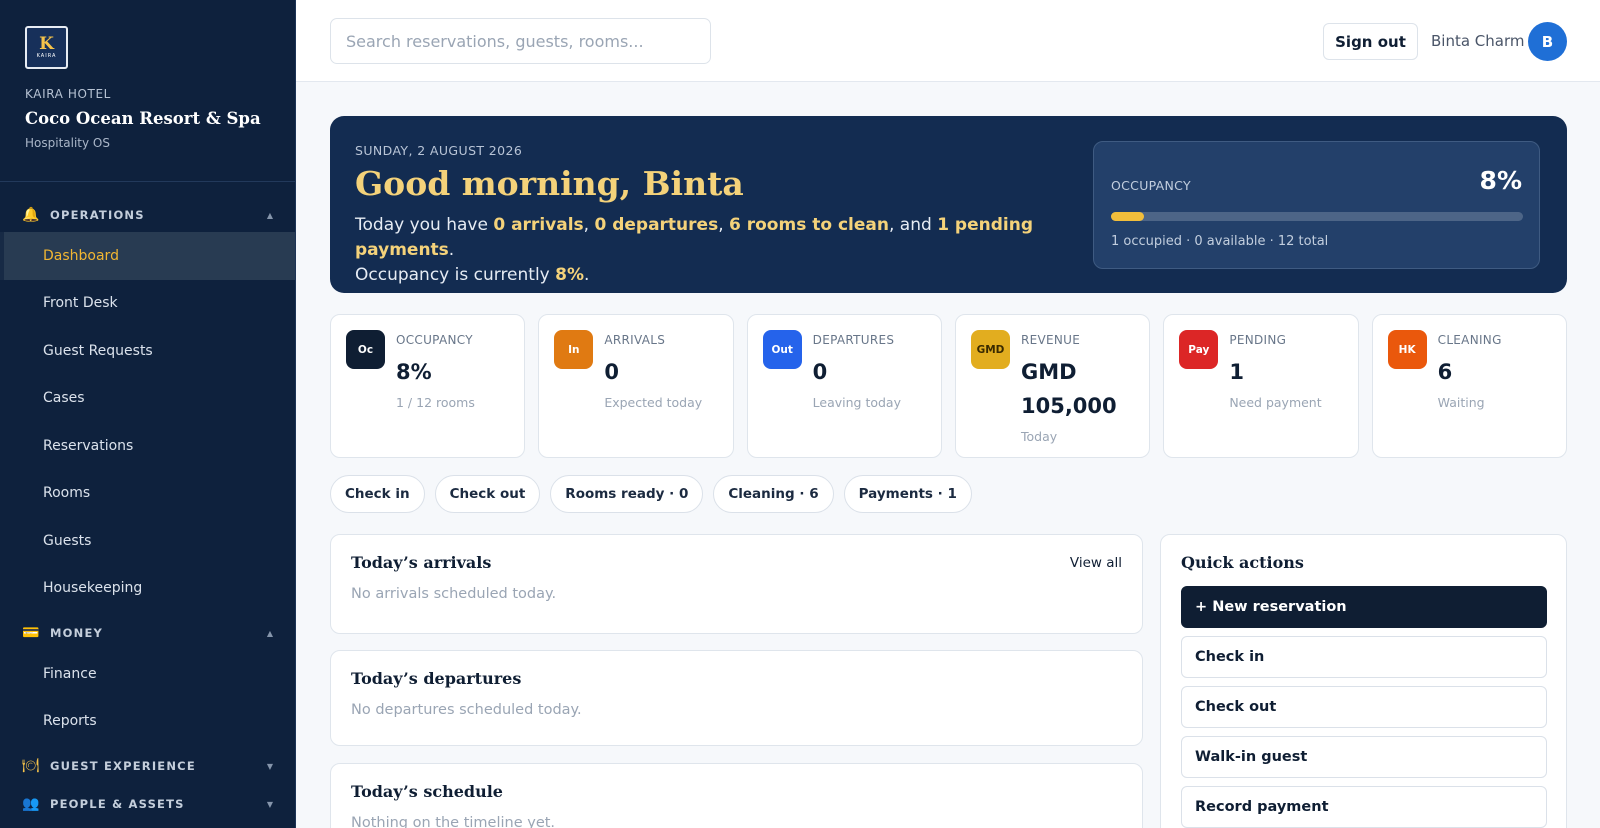 This screenshot has height=828, width=1600. Describe the element at coordinates (1364, 607) in the screenshot. I see `new-reservation-button: + New reservation` at that location.